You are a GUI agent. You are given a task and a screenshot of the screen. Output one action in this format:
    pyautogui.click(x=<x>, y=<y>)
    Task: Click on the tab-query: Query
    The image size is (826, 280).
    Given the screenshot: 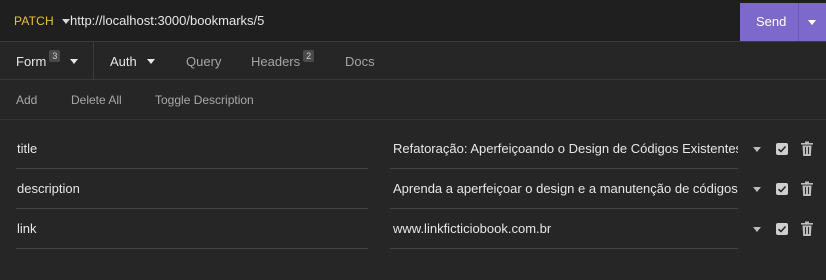 What is the action you would take?
    pyautogui.click(x=203, y=61)
    